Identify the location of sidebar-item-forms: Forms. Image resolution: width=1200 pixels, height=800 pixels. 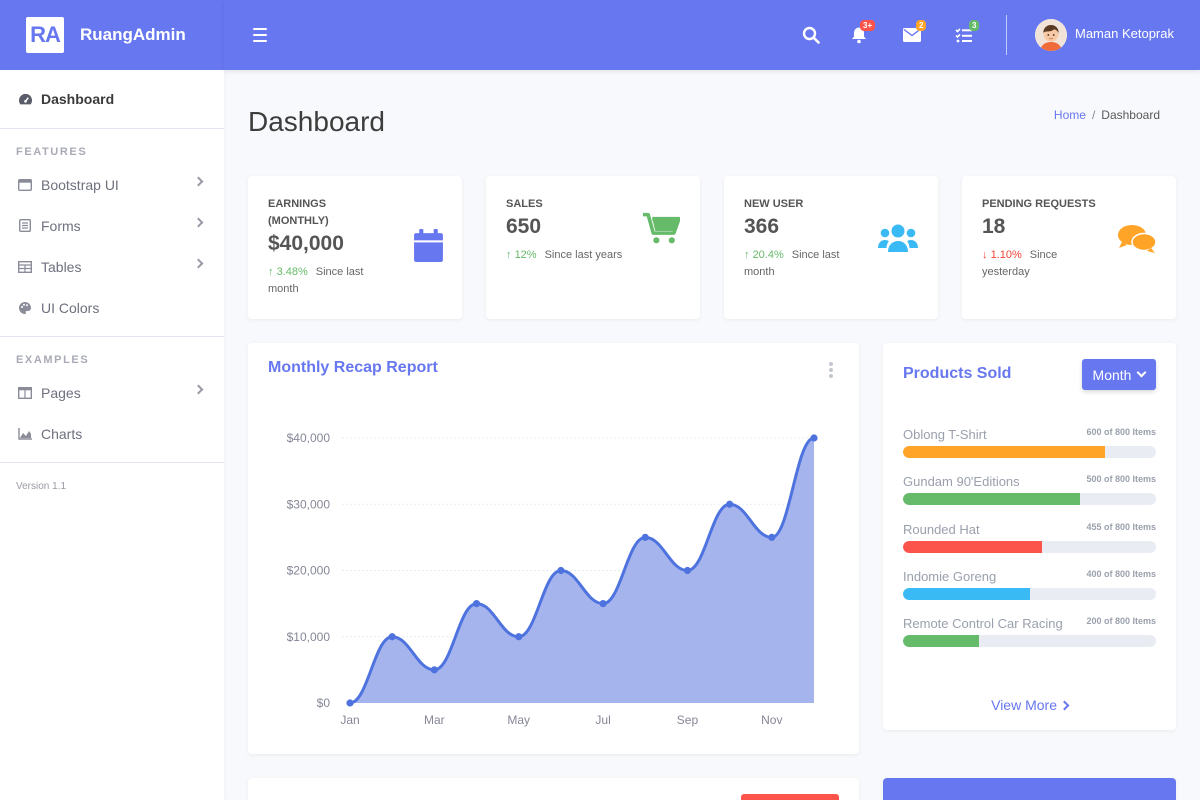
(112, 225).